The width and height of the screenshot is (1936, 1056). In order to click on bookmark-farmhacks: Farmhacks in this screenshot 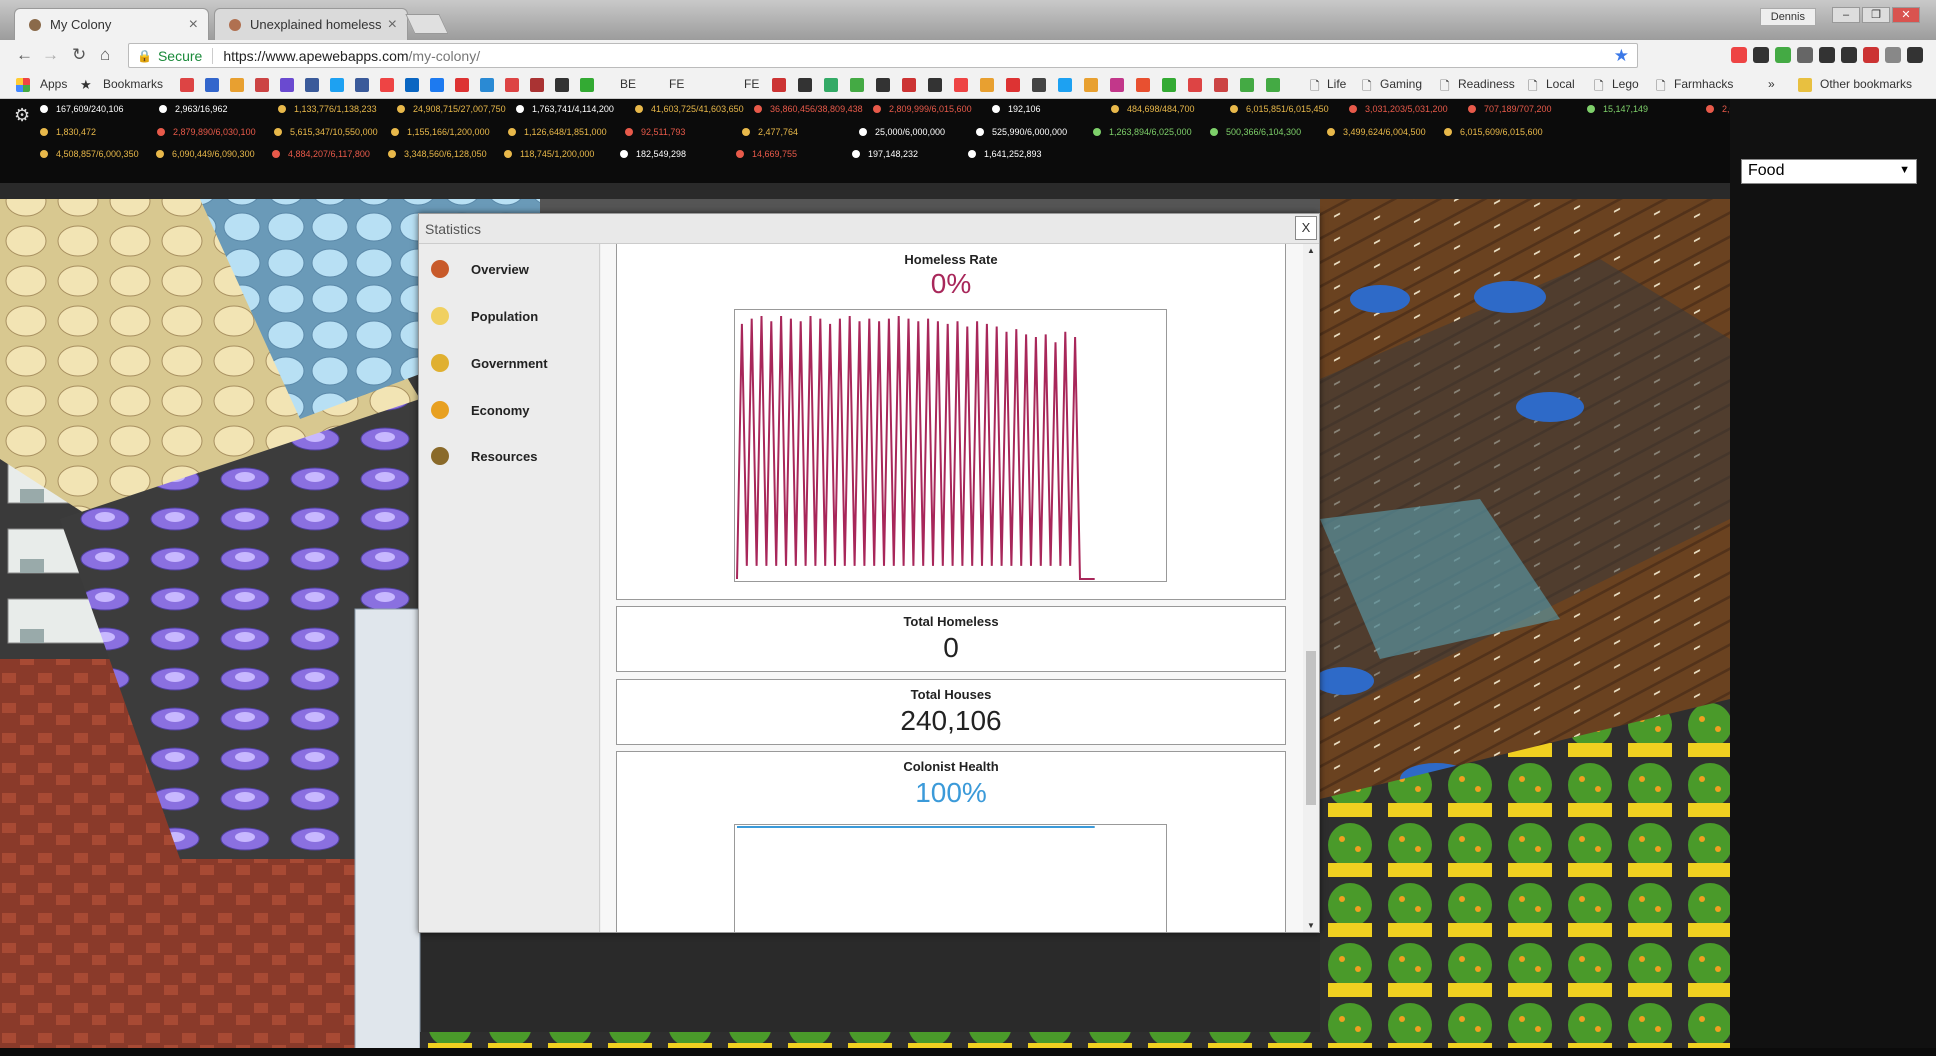, I will do `click(1703, 84)`.